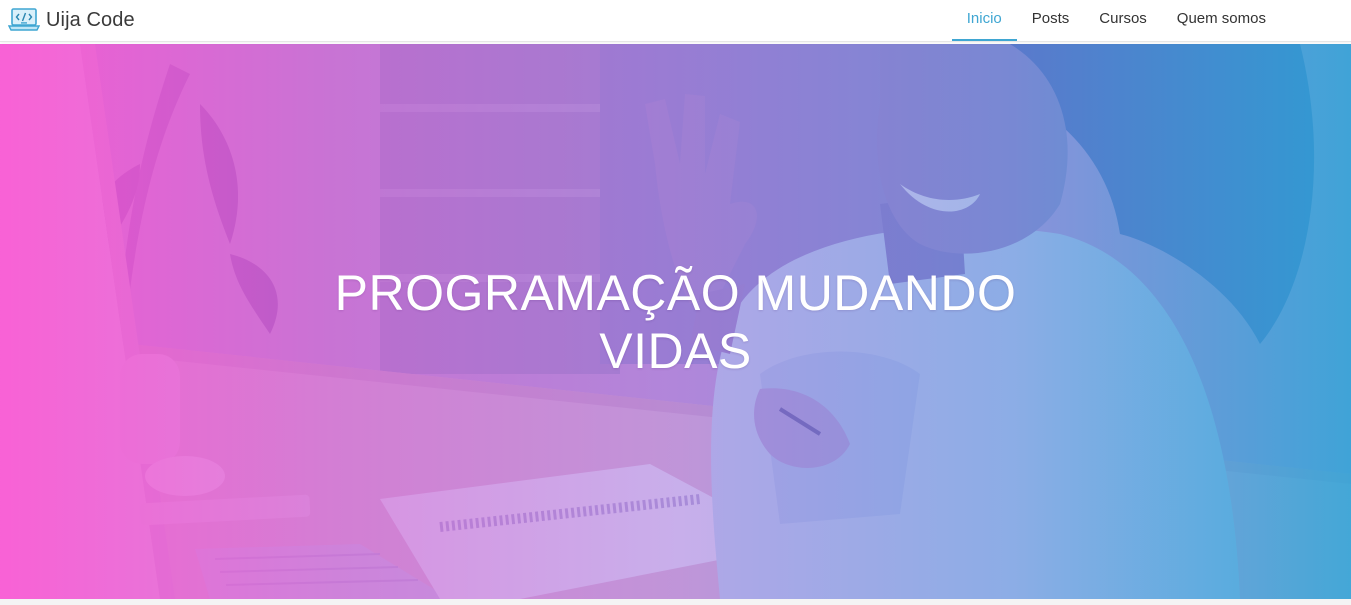 Image resolution: width=1351 pixels, height=605 pixels. Describe the element at coordinates (675, 293) in the screenshot. I see `hero-title-line1: PROGRAMAÇÃO MUDANDO` at that location.